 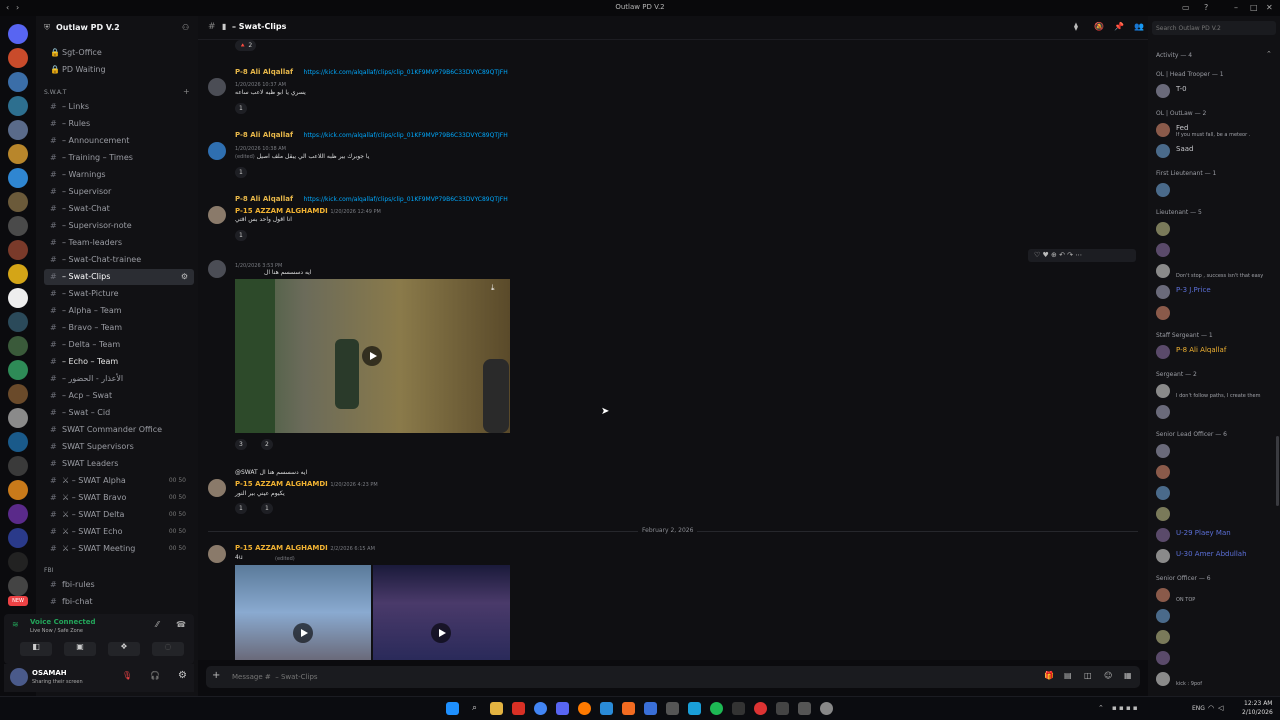 What do you see at coordinates (119, 413) in the screenshot?
I see `channel-item: # – Swat – Cid` at bounding box center [119, 413].